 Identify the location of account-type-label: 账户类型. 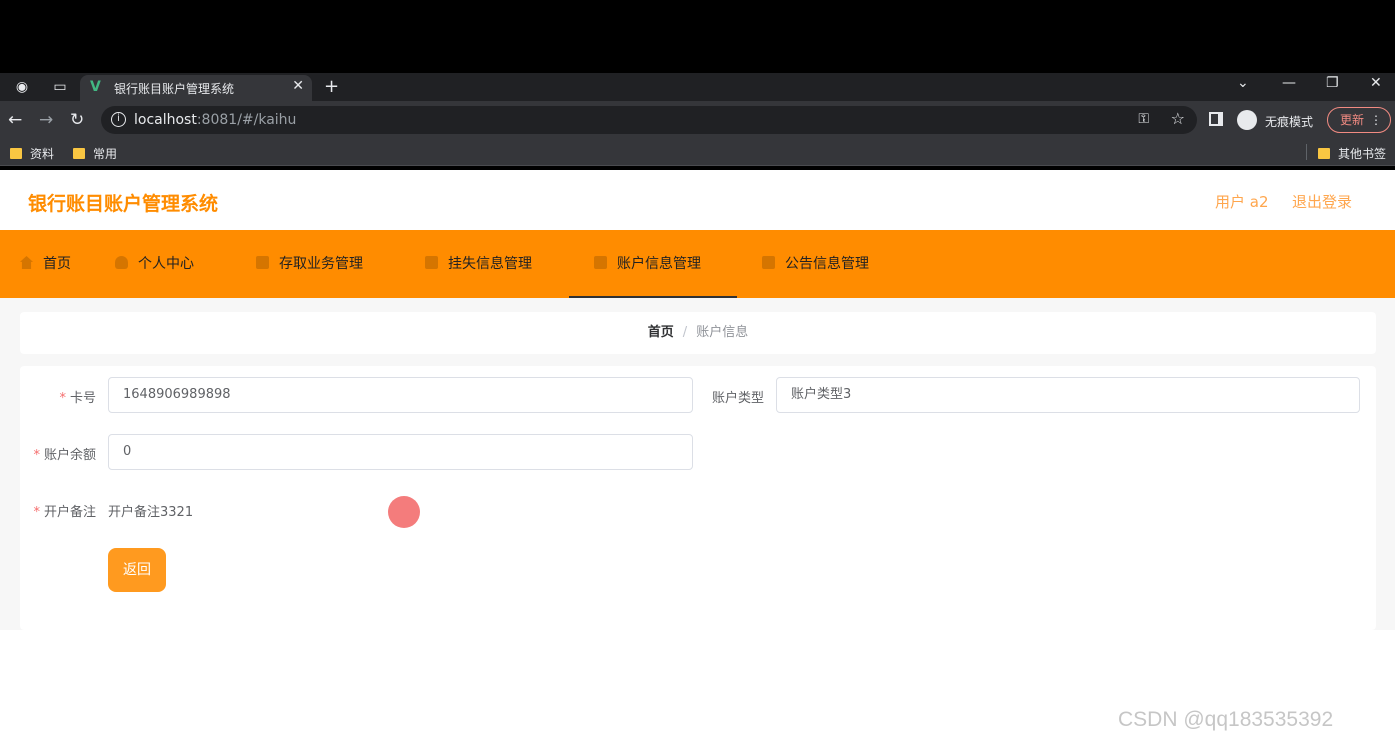
(737, 398).